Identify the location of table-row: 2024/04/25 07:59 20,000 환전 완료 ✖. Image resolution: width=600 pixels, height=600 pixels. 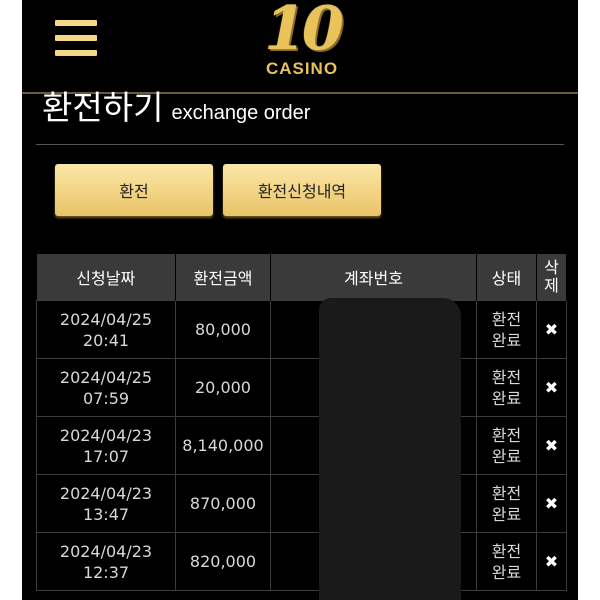
(301, 387).